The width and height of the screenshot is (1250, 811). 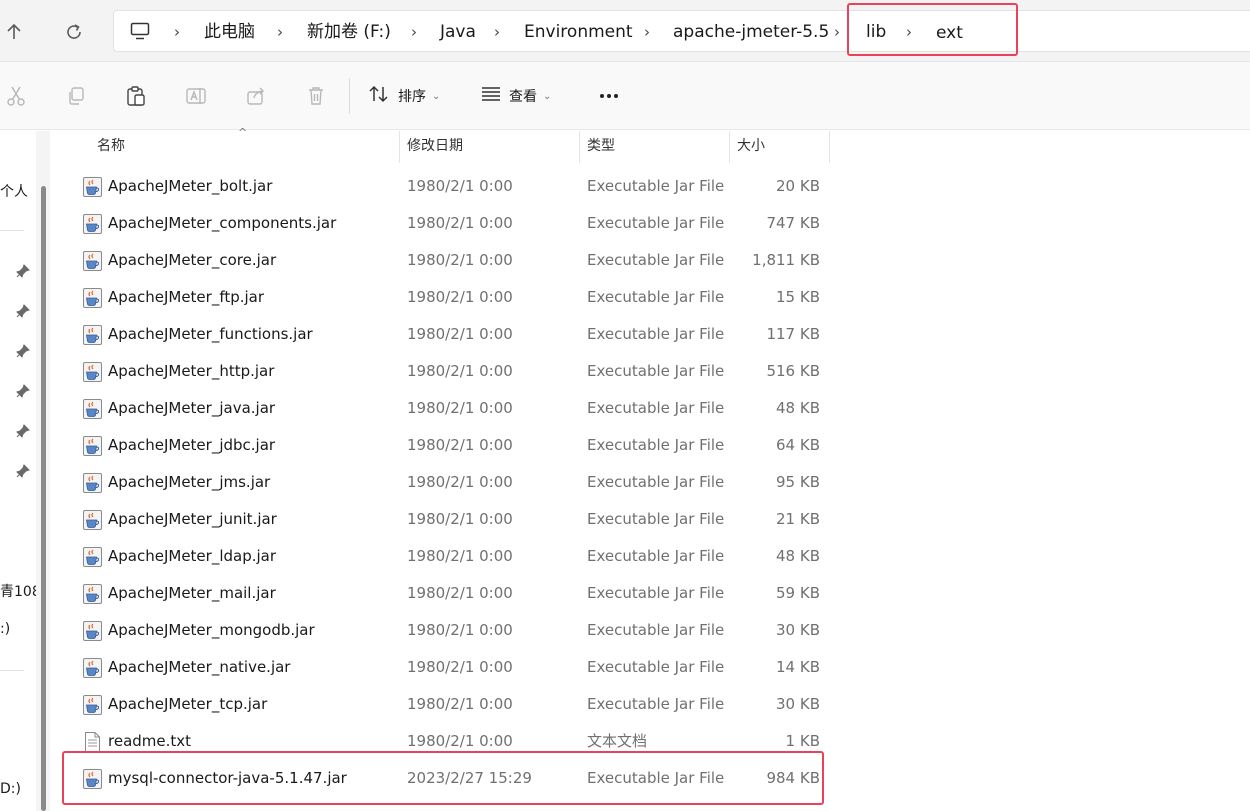 What do you see at coordinates (609, 96) in the screenshot?
I see `more-icon` at bounding box center [609, 96].